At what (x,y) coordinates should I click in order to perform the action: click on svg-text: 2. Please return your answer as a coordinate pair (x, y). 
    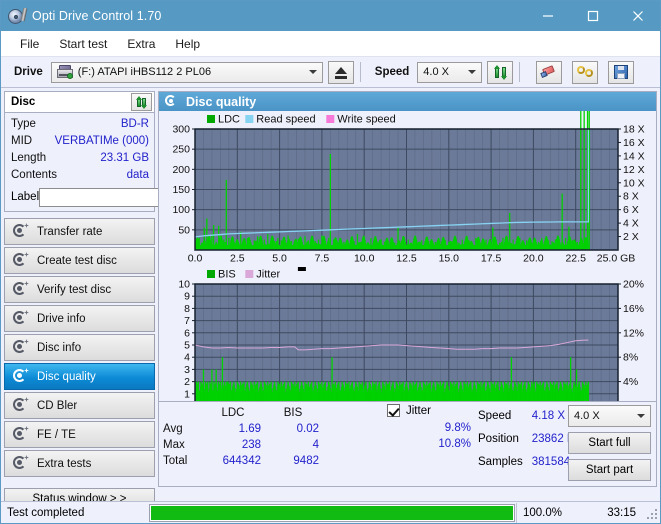
    Looking at the image, I should click on (187, 382).